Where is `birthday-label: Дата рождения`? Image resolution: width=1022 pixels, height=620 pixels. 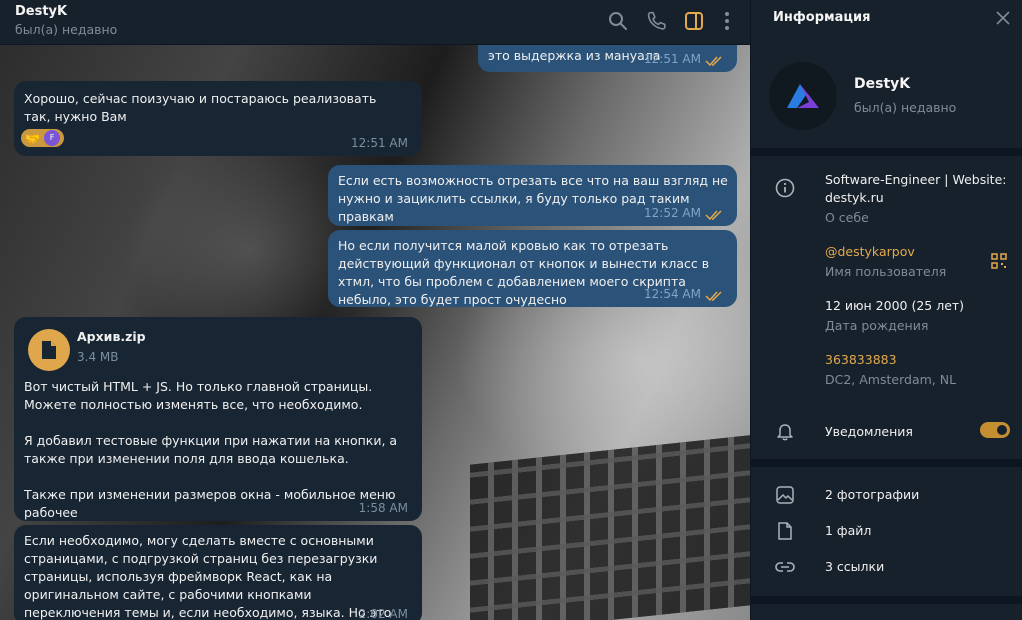 birthday-label: Дата рождения is located at coordinates (877, 325).